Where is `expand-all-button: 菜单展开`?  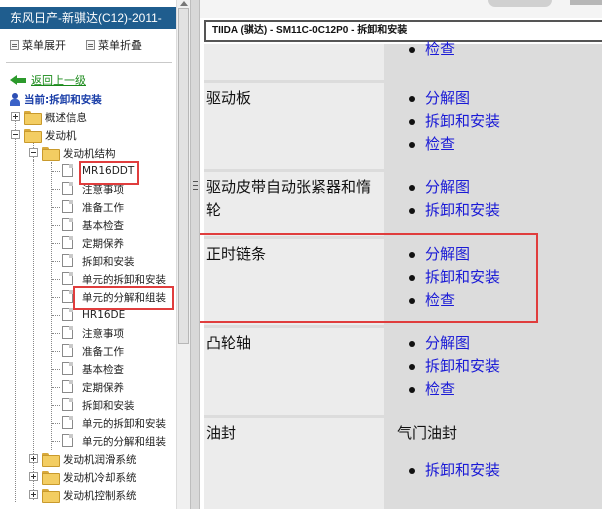
expand-all-button: 菜单展开 is located at coordinates (38, 45).